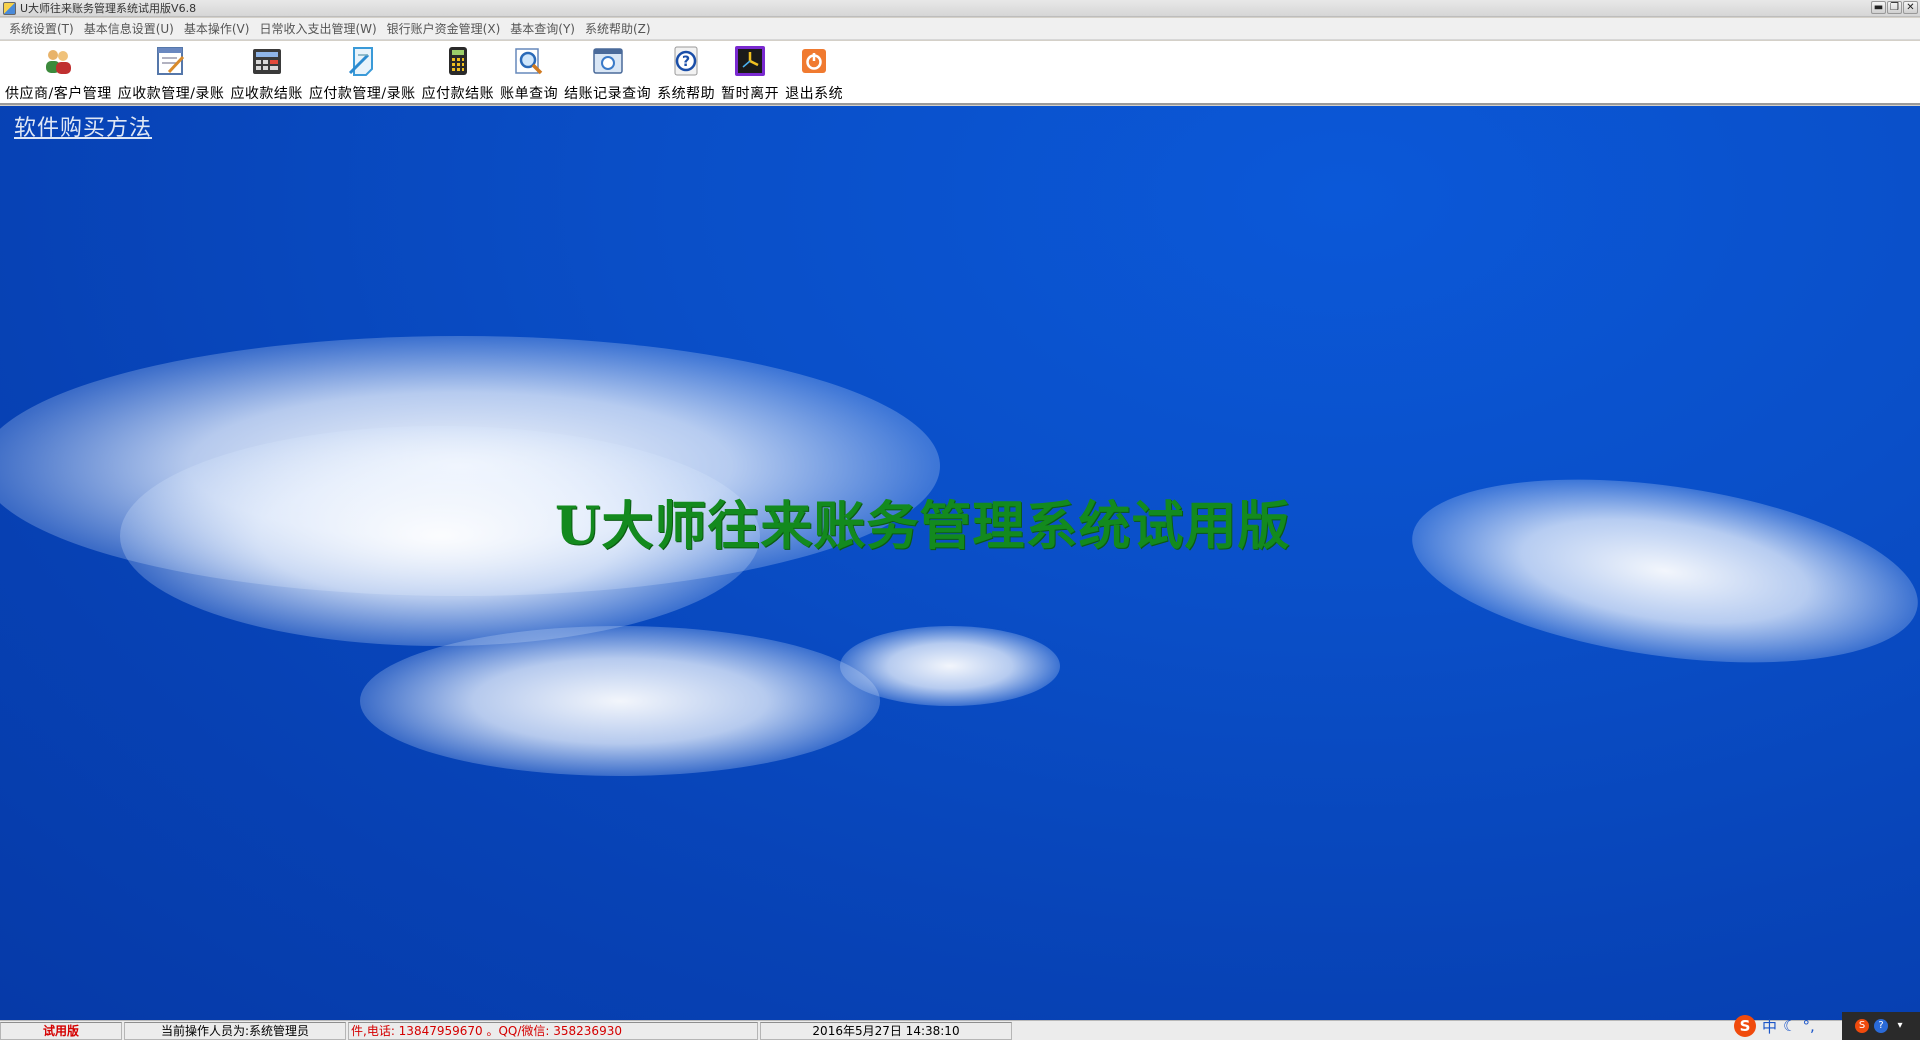  I want to click on restore-button: ❐, so click(1894, 7).